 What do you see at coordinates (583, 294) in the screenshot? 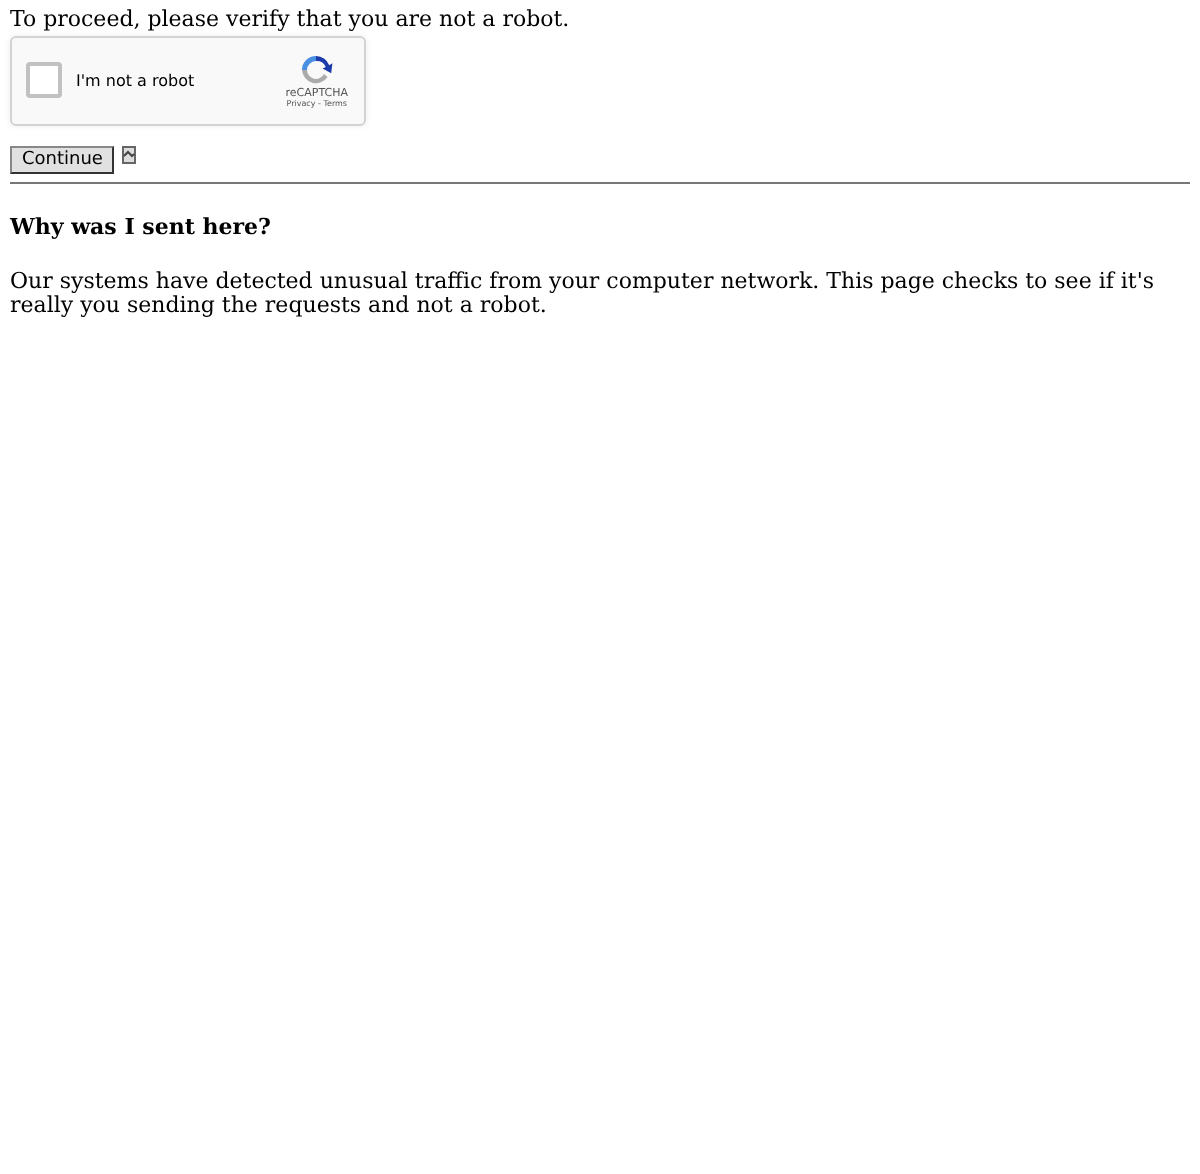
I see `explanation-text: Our systems have detected unusual traffic from your computer network. This page checks to see if it's really you sending the requests and not a robot.` at bounding box center [583, 294].